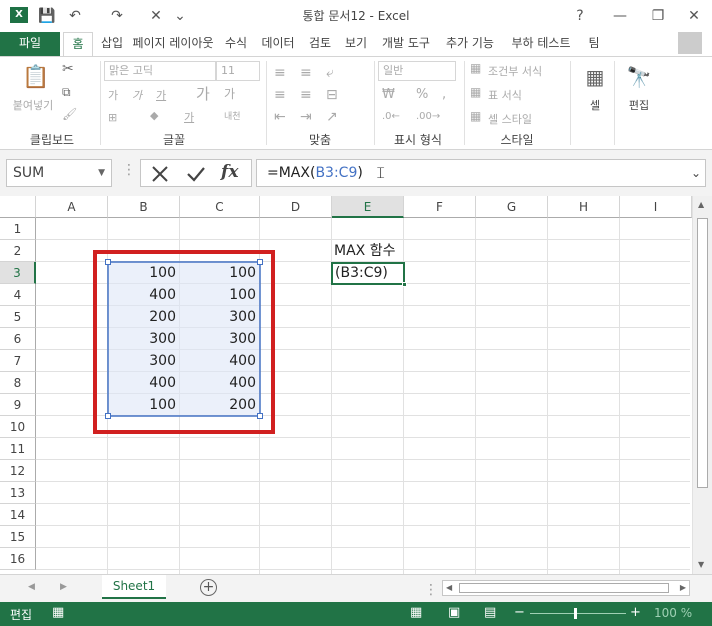  I want to click on row-header-6: 6, so click(18, 339).